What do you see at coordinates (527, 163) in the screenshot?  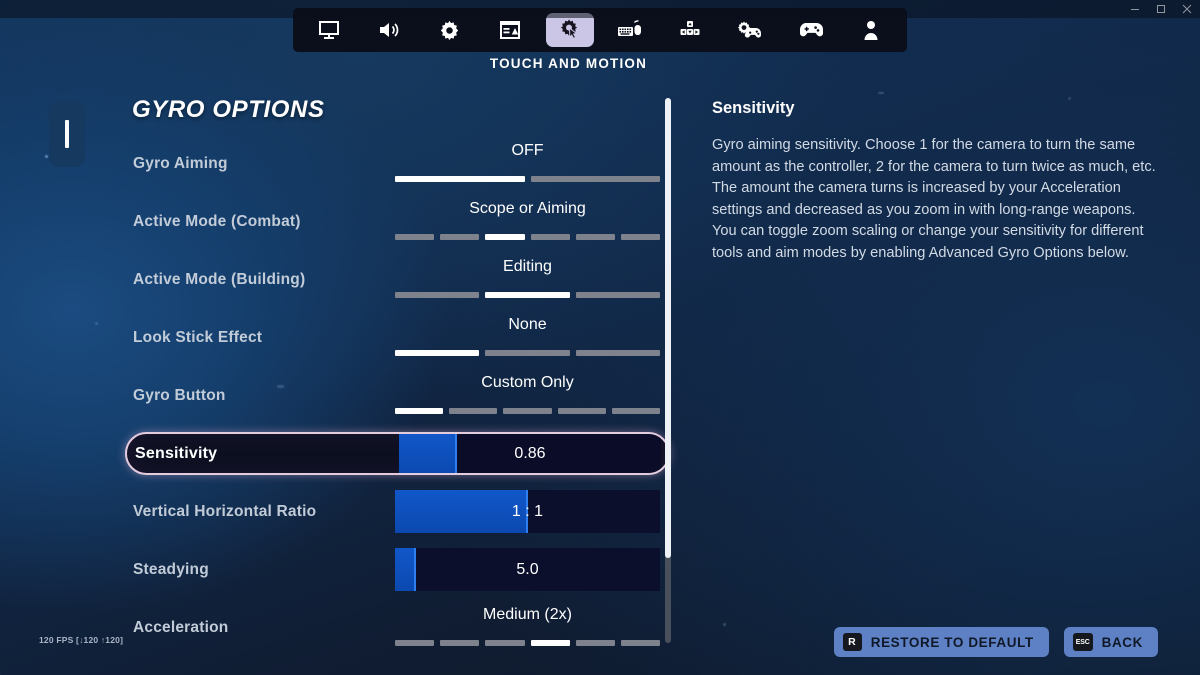 I see `option-selector: OFF` at bounding box center [527, 163].